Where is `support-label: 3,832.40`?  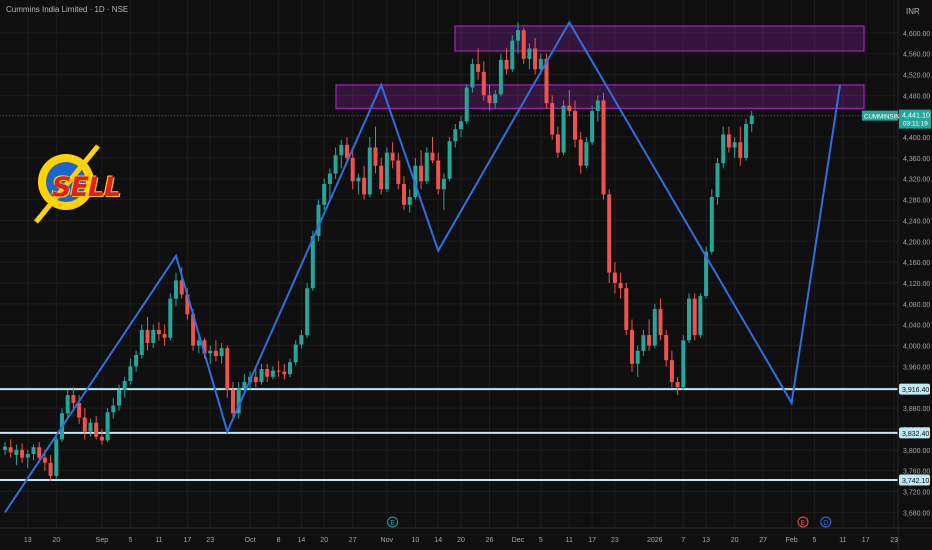 support-label: 3,832.40 is located at coordinates (915, 434).